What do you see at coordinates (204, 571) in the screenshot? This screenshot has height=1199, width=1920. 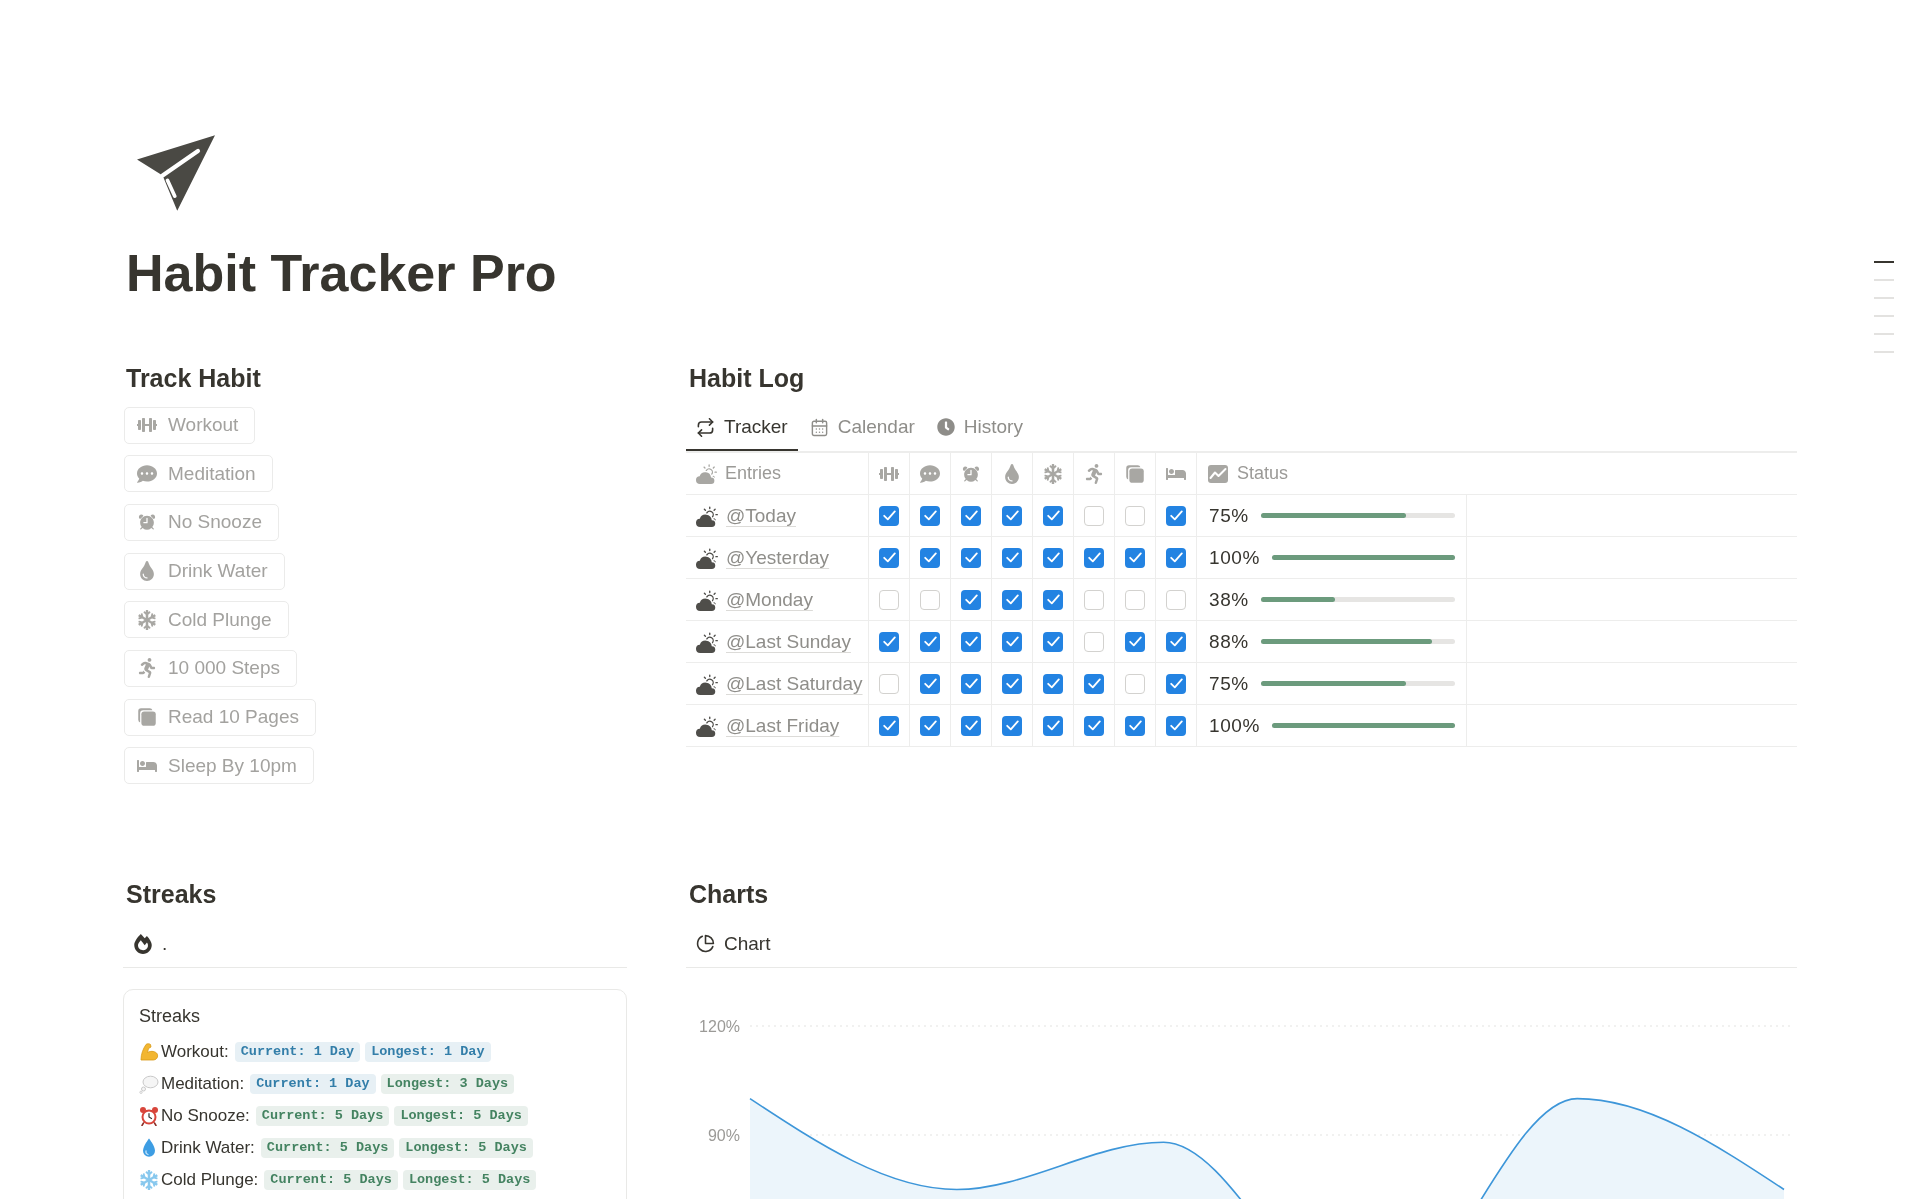 I see `habit-button: Drink Water` at bounding box center [204, 571].